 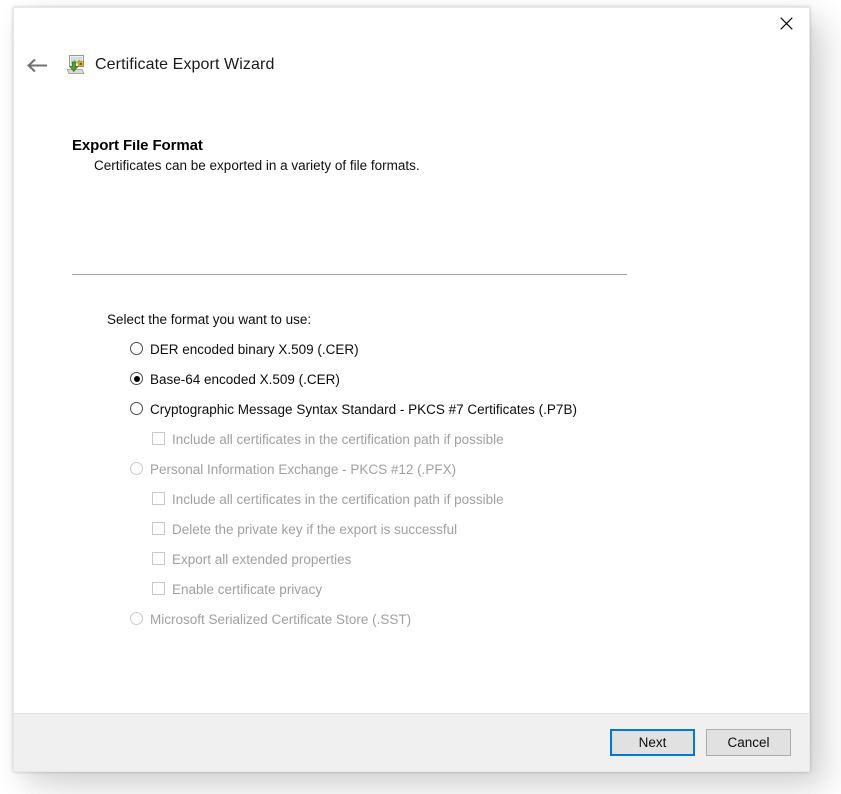 What do you see at coordinates (748, 742) in the screenshot?
I see `cancel-button: Cancel` at bounding box center [748, 742].